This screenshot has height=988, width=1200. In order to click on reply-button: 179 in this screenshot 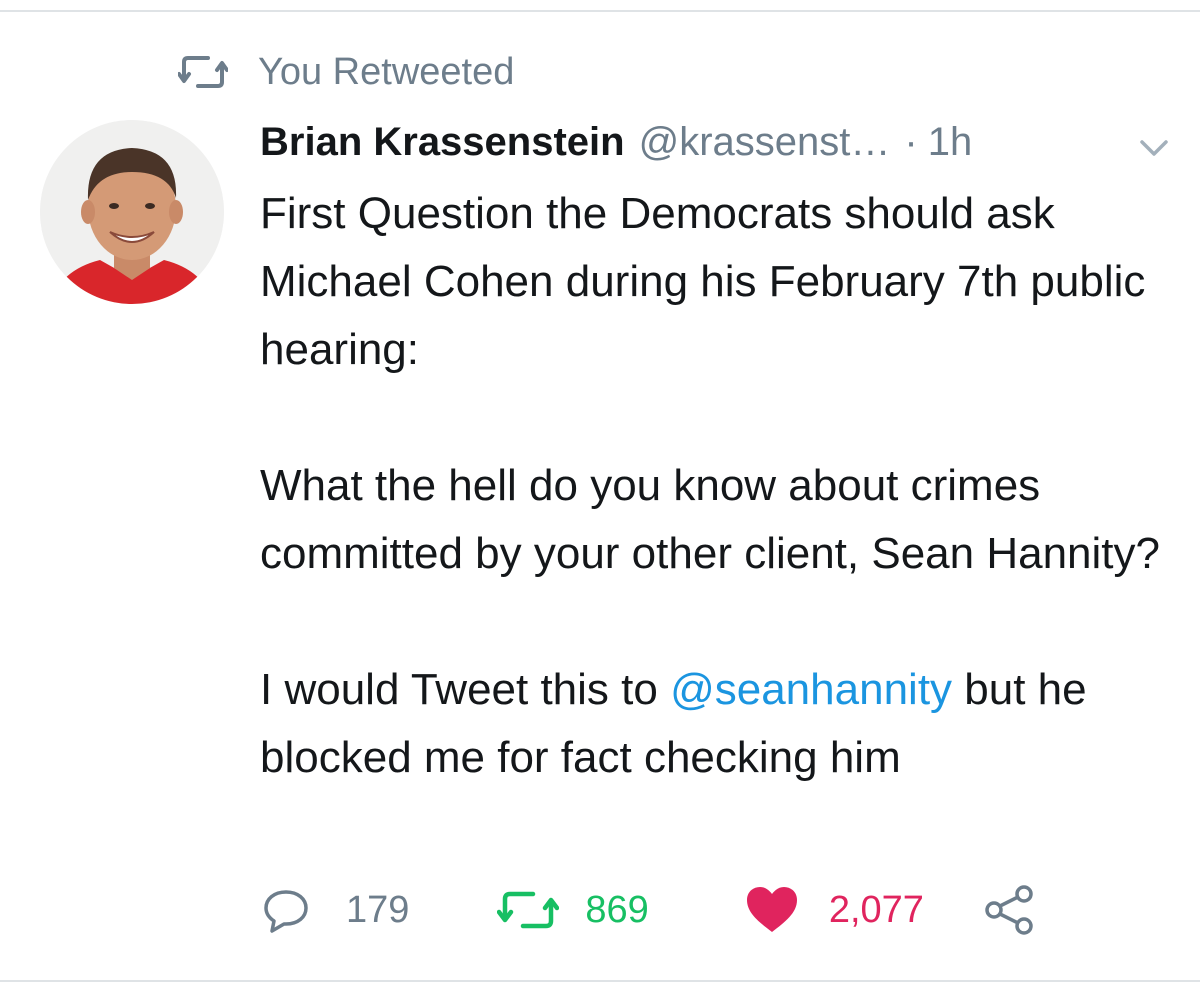, I will do `click(335, 910)`.